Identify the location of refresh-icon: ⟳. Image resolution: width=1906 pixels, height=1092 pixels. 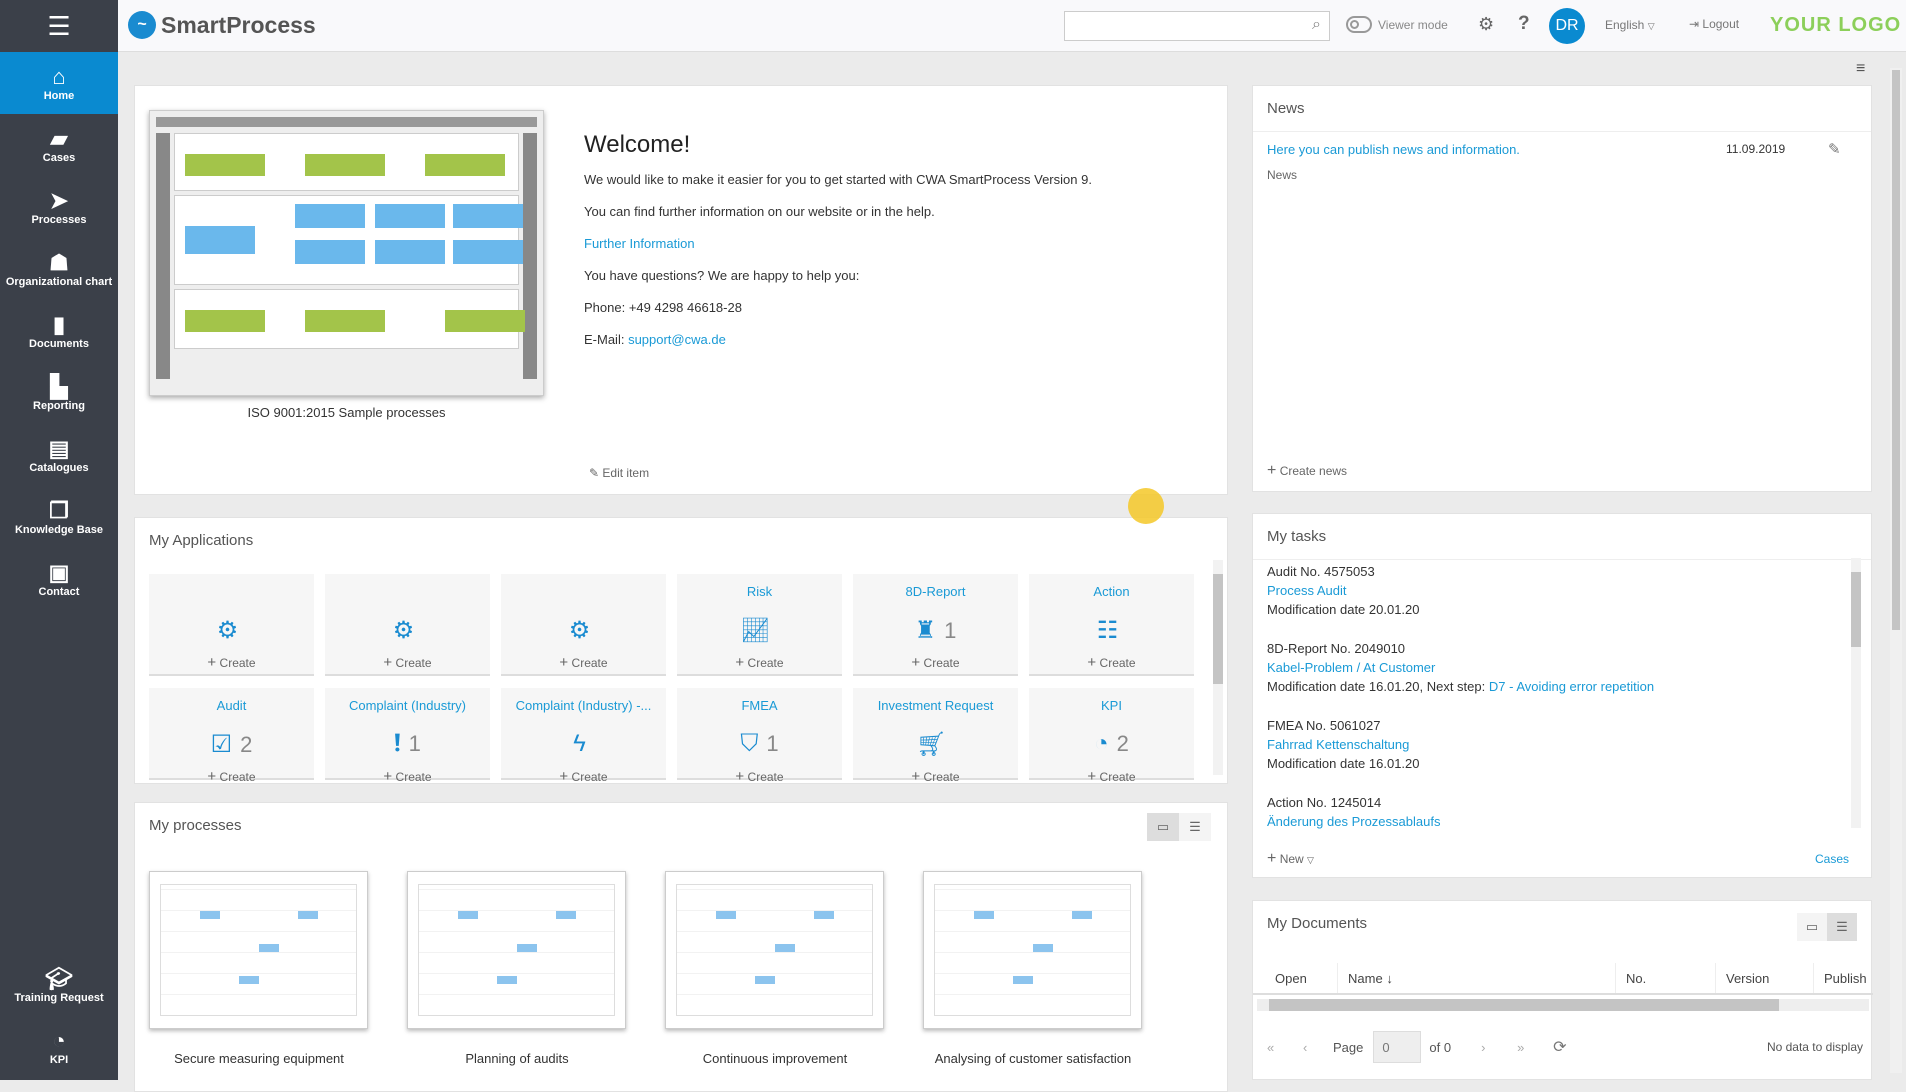
(1559, 1047).